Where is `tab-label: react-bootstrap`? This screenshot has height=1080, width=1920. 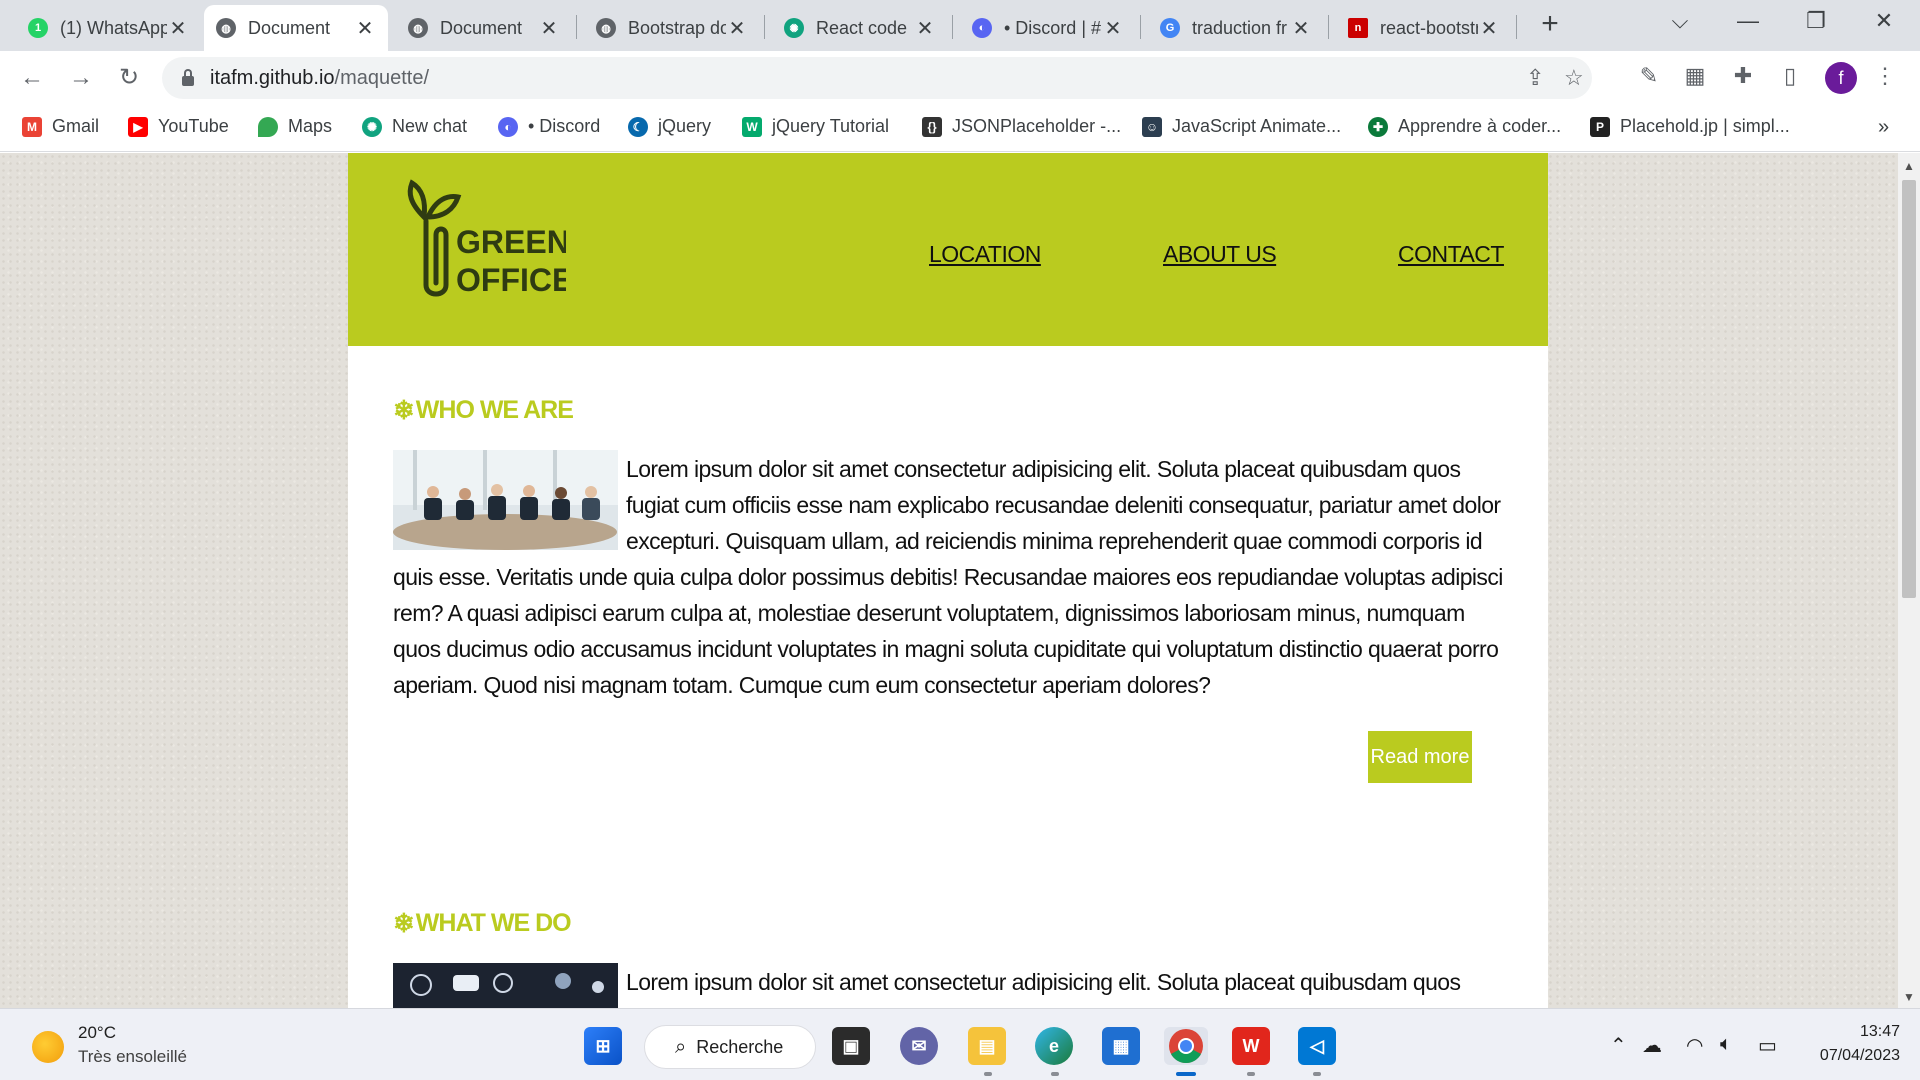
tab-label: react-bootstrap is located at coordinates (1429, 27).